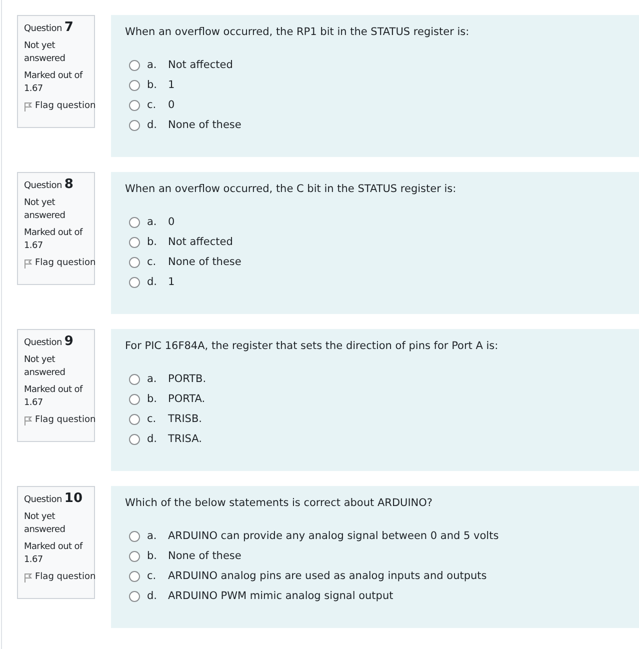  Describe the element at coordinates (185, 419) in the screenshot. I see `option-text: TRISB.` at that location.